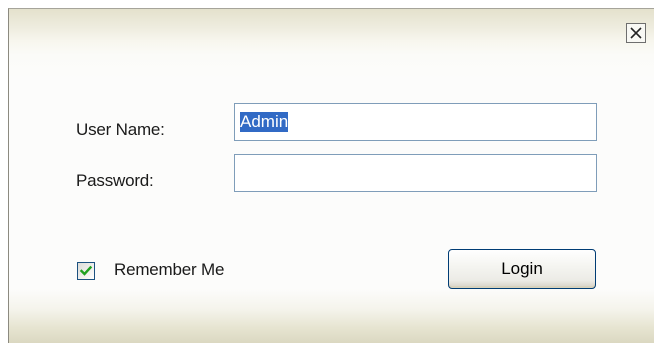 The height and width of the screenshot is (343, 654). What do you see at coordinates (115, 180) in the screenshot?
I see `password-label: Password:` at bounding box center [115, 180].